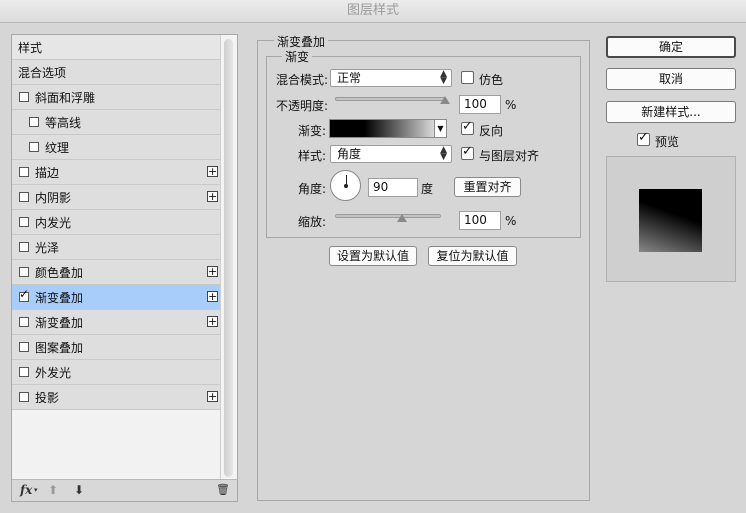  I want to click on style-item: 图案叠加, so click(117, 347).